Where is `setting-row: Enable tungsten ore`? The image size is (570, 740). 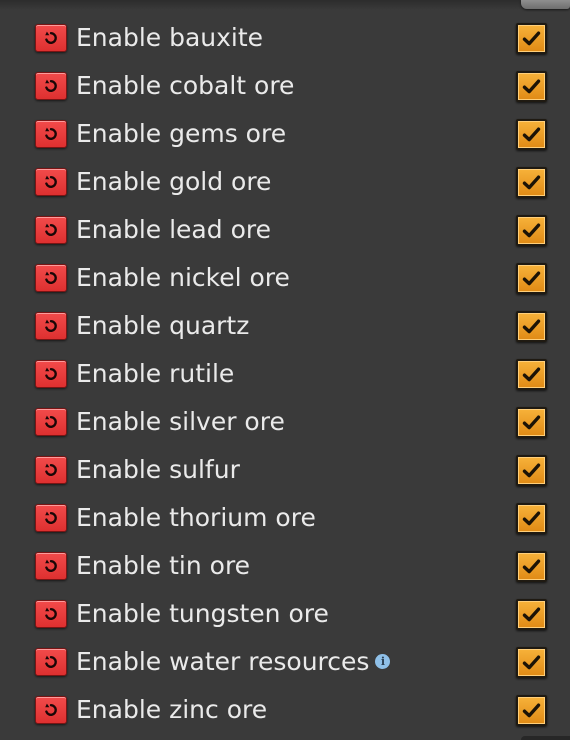
setting-row: Enable tungsten ore is located at coordinates (285, 614).